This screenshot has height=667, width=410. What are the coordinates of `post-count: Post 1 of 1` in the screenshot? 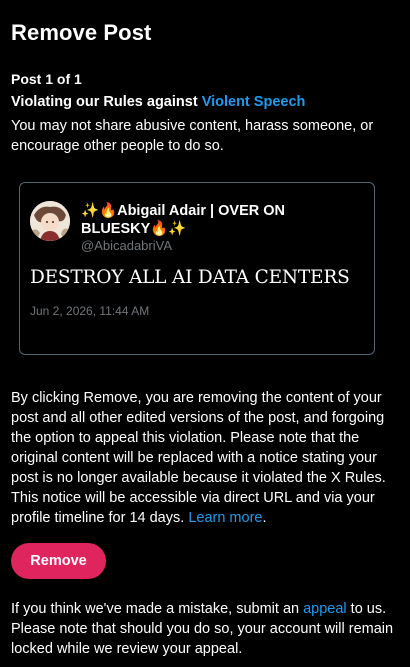 It's located at (46, 79).